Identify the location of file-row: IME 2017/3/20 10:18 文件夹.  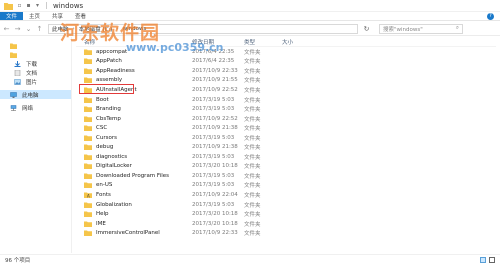
(286, 224).